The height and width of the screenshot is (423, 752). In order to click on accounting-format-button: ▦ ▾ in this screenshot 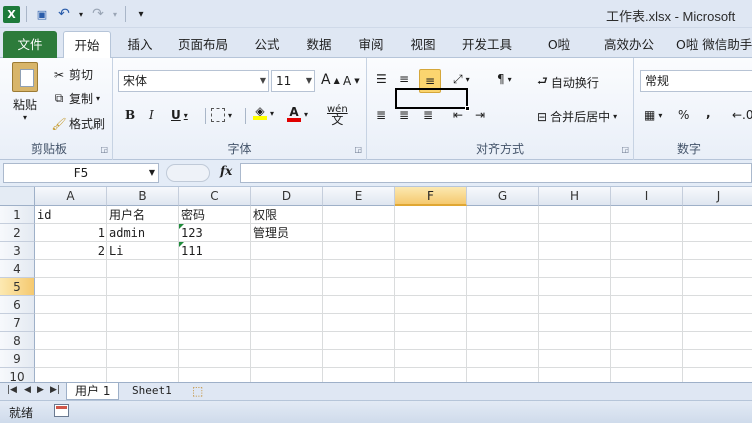, I will do `click(653, 115)`.